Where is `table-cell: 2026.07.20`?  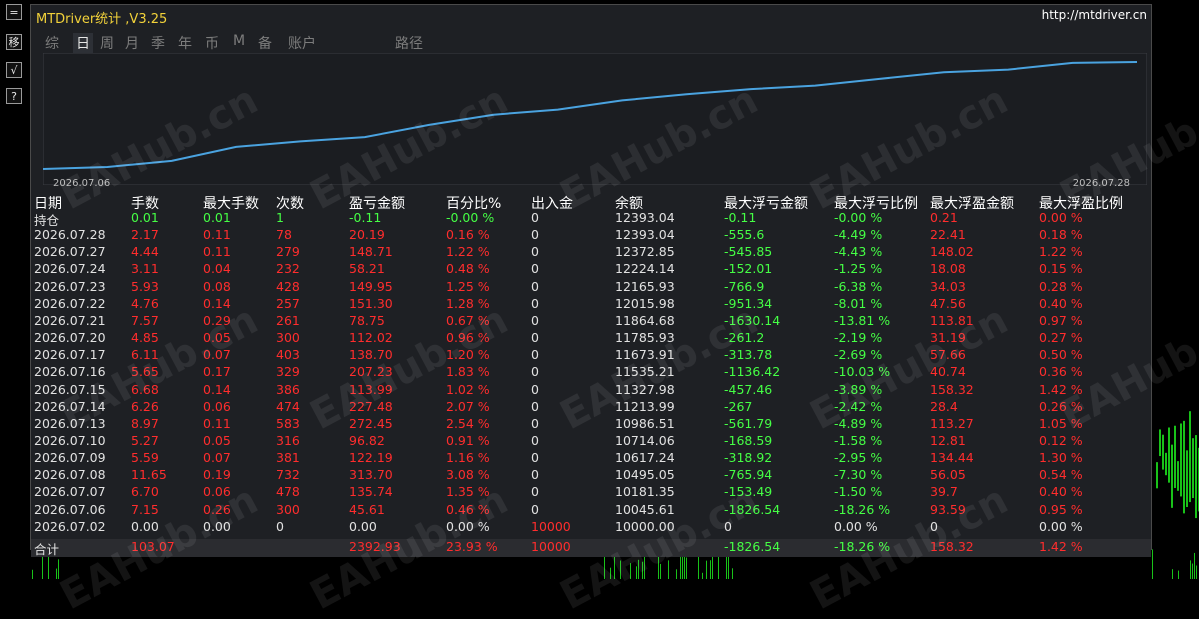
table-cell: 2026.07.20 is located at coordinates (70, 337).